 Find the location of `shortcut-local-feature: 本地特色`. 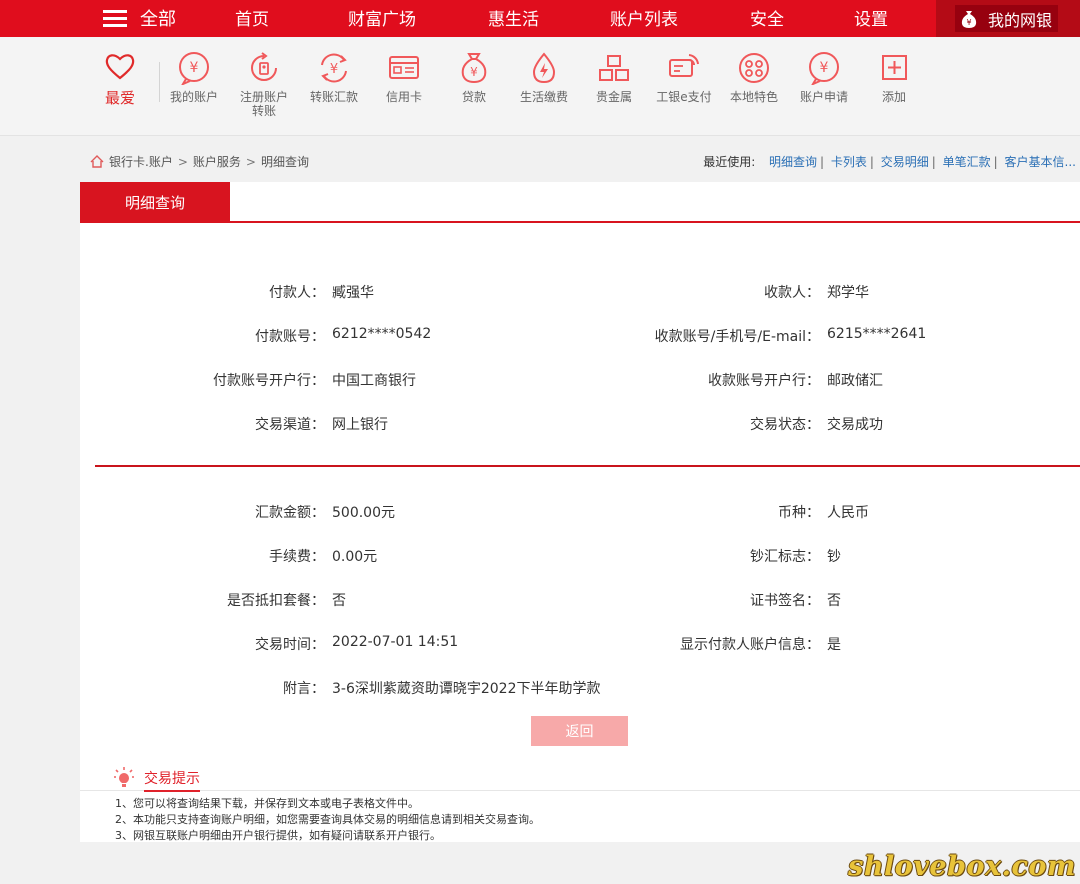

shortcut-local-feature: 本地特色 is located at coordinates (754, 77).